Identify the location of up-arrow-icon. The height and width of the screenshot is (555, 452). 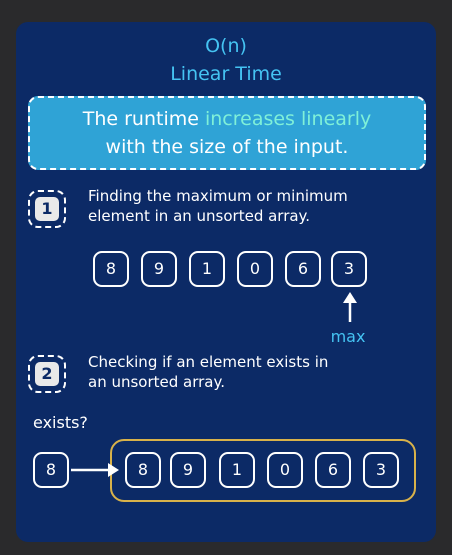
(350, 307).